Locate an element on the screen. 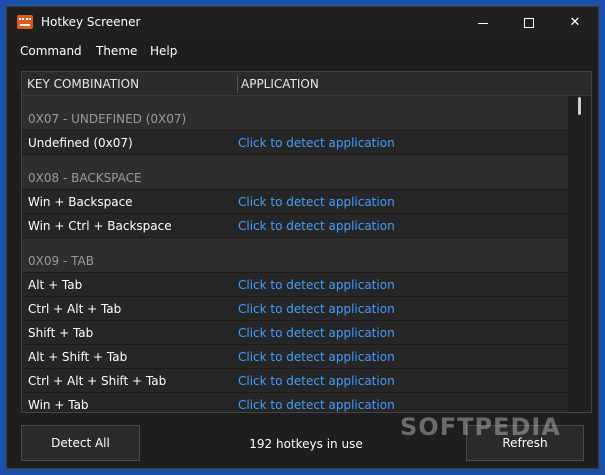 The height and width of the screenshot is (475, 605). menu-bar: Command Theme Help is located at coordinates (302, 52).